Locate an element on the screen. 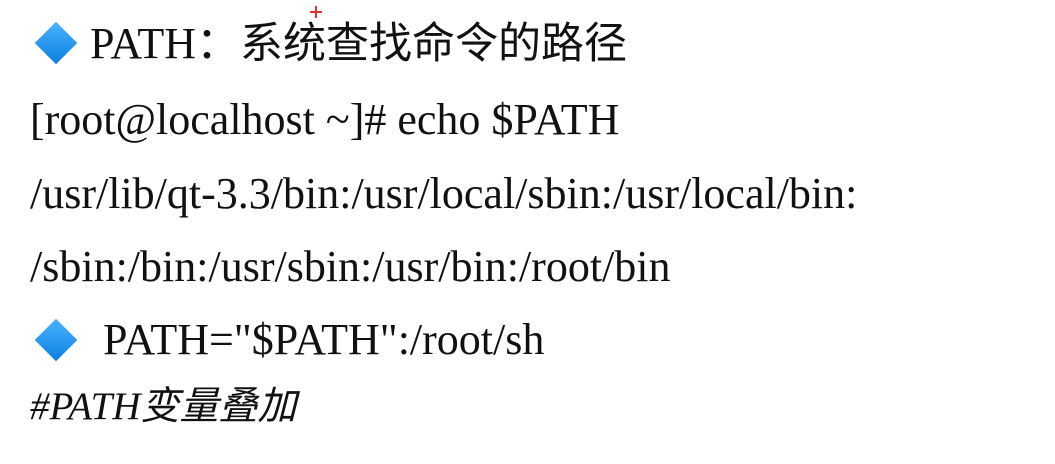  output-line-2: /sbin:/bin:/usr/sbin:/usr/bin:/root/bin is located at coordinates (350, 266).